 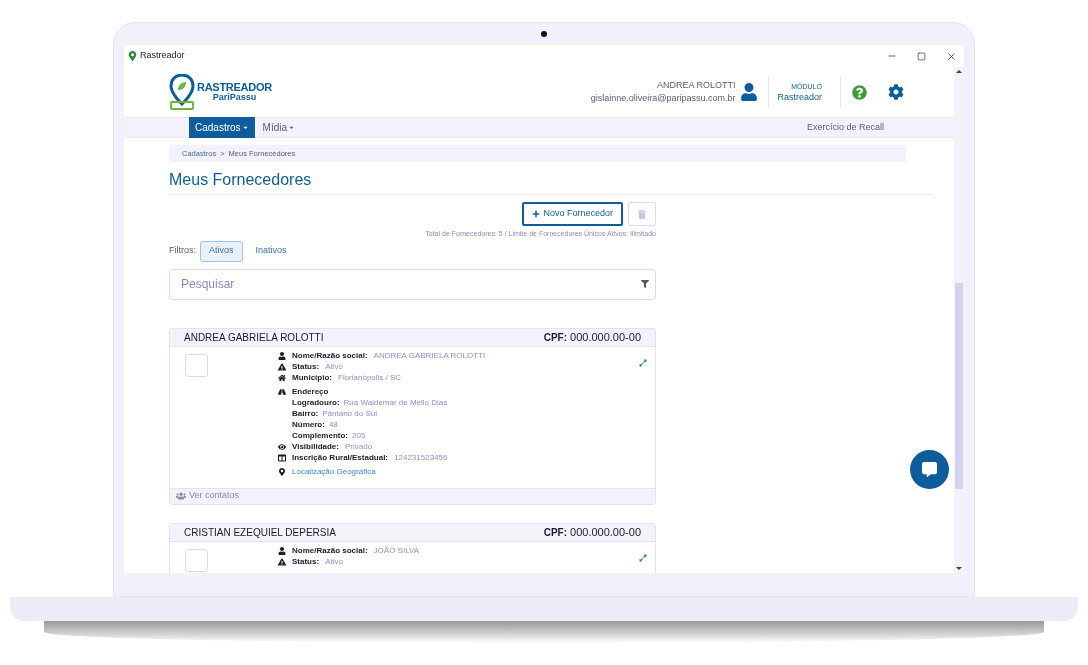 I want to click on field-label: Número:, so click(x=308, y=425).